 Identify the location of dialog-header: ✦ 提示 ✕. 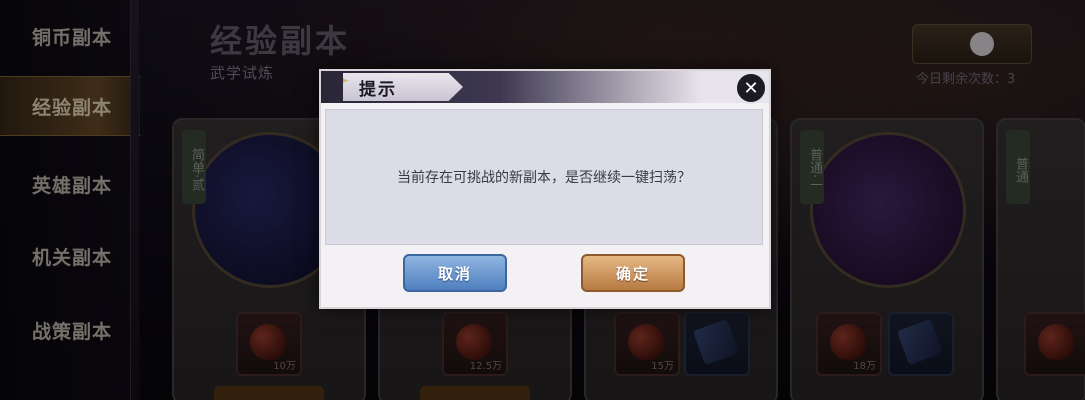
(545, 87).